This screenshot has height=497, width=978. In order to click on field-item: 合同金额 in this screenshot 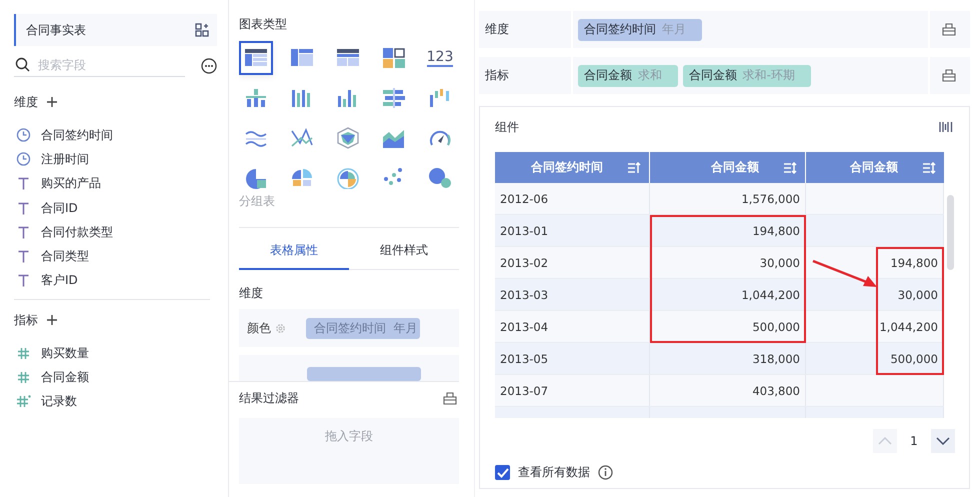, I will do `click(115, 377)`.